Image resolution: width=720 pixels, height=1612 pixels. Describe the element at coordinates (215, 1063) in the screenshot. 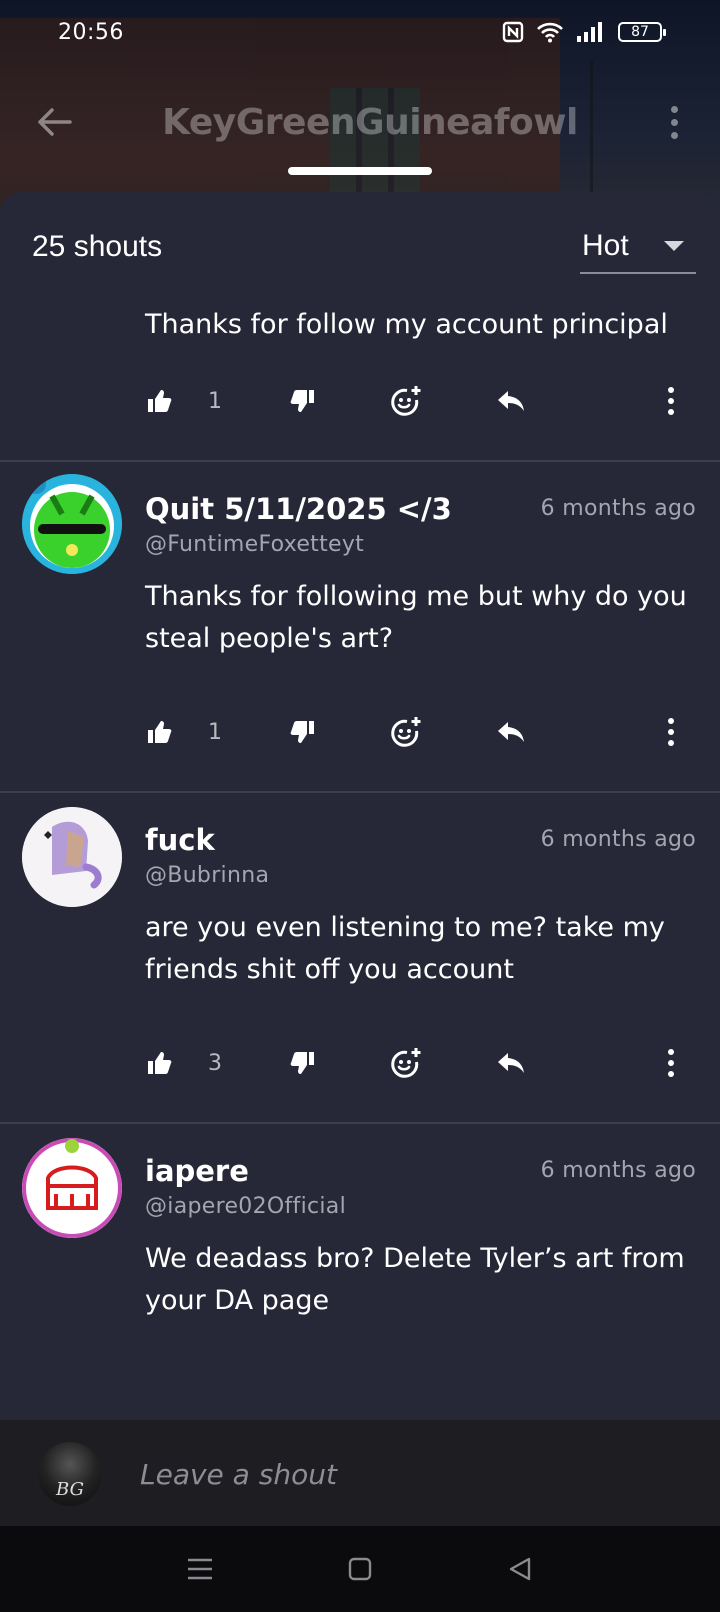

I see `like-count: 3` at that location.